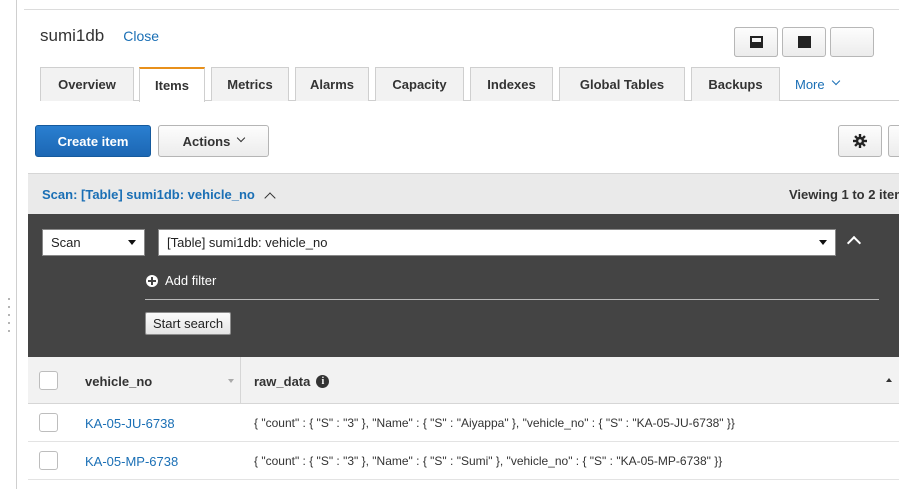 The width and height of the screenshot is (899, 489). I want to click on column-divider, so click(240, 380).